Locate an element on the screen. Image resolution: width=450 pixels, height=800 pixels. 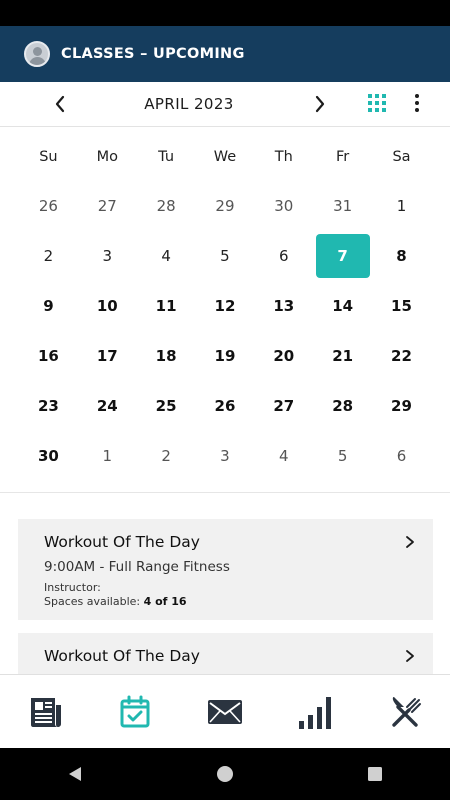
calendar-day-number: 9 is located at coordinates (48, 306).